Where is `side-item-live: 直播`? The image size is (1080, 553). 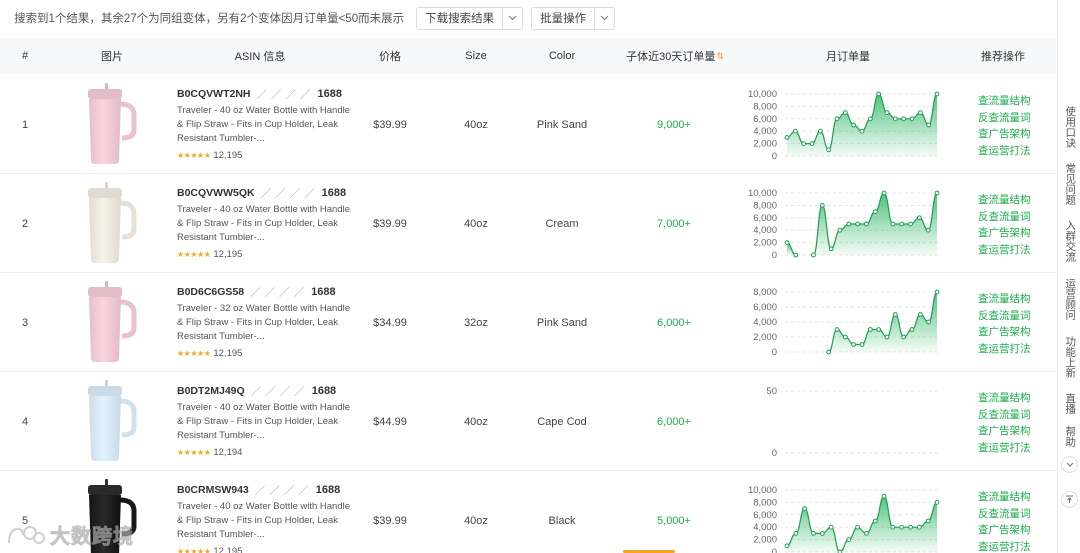
side-item-live: 直播 is located at coordinates (1069, 403).